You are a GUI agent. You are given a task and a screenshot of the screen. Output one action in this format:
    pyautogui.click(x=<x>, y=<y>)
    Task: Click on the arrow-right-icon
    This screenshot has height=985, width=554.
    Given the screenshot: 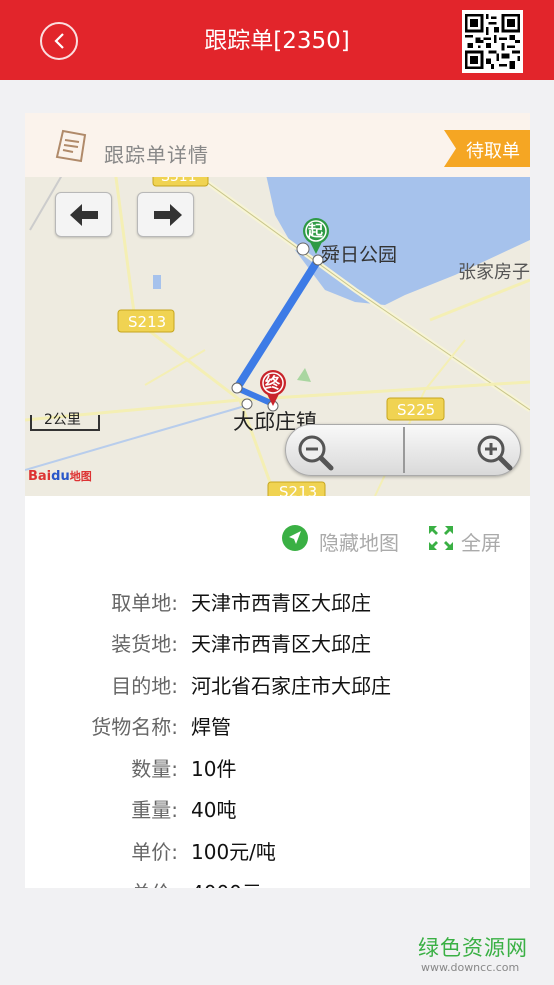 What is the action you would take?
    pyautogui.click(x=168, y=215)
    